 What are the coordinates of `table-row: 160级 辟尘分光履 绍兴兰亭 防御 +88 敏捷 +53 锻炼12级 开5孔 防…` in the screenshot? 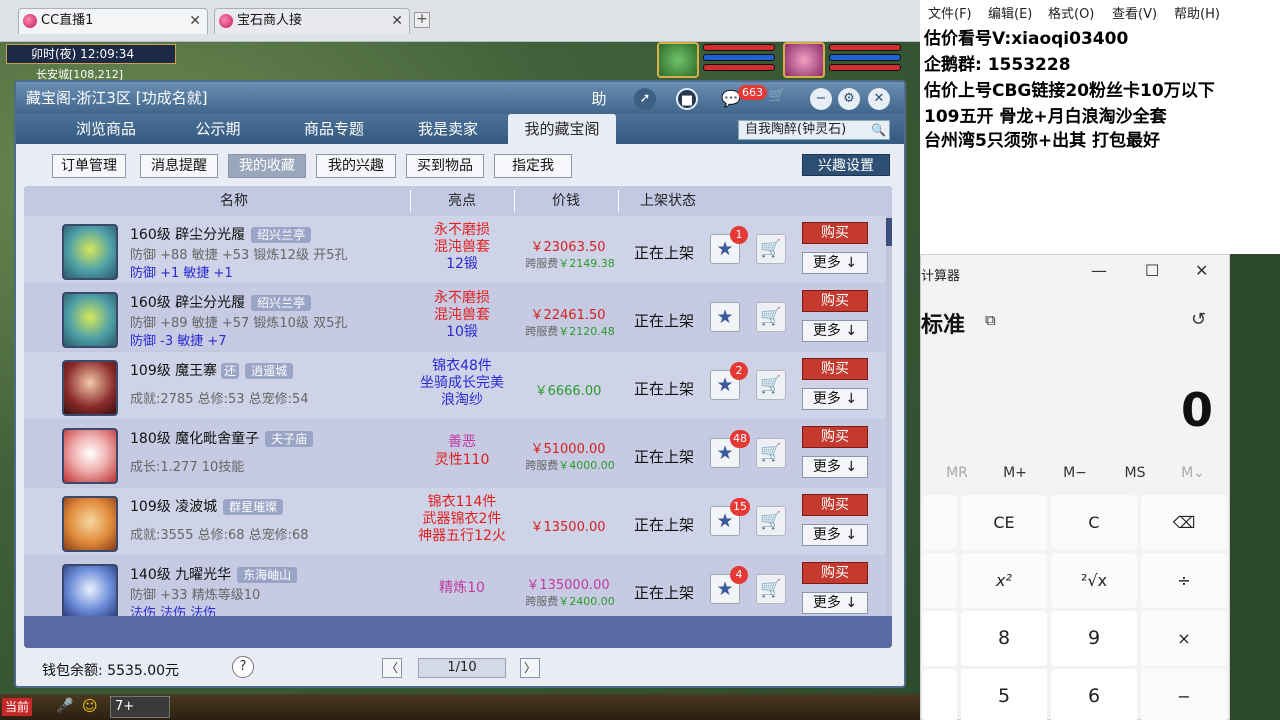 It's located at (455, 250).